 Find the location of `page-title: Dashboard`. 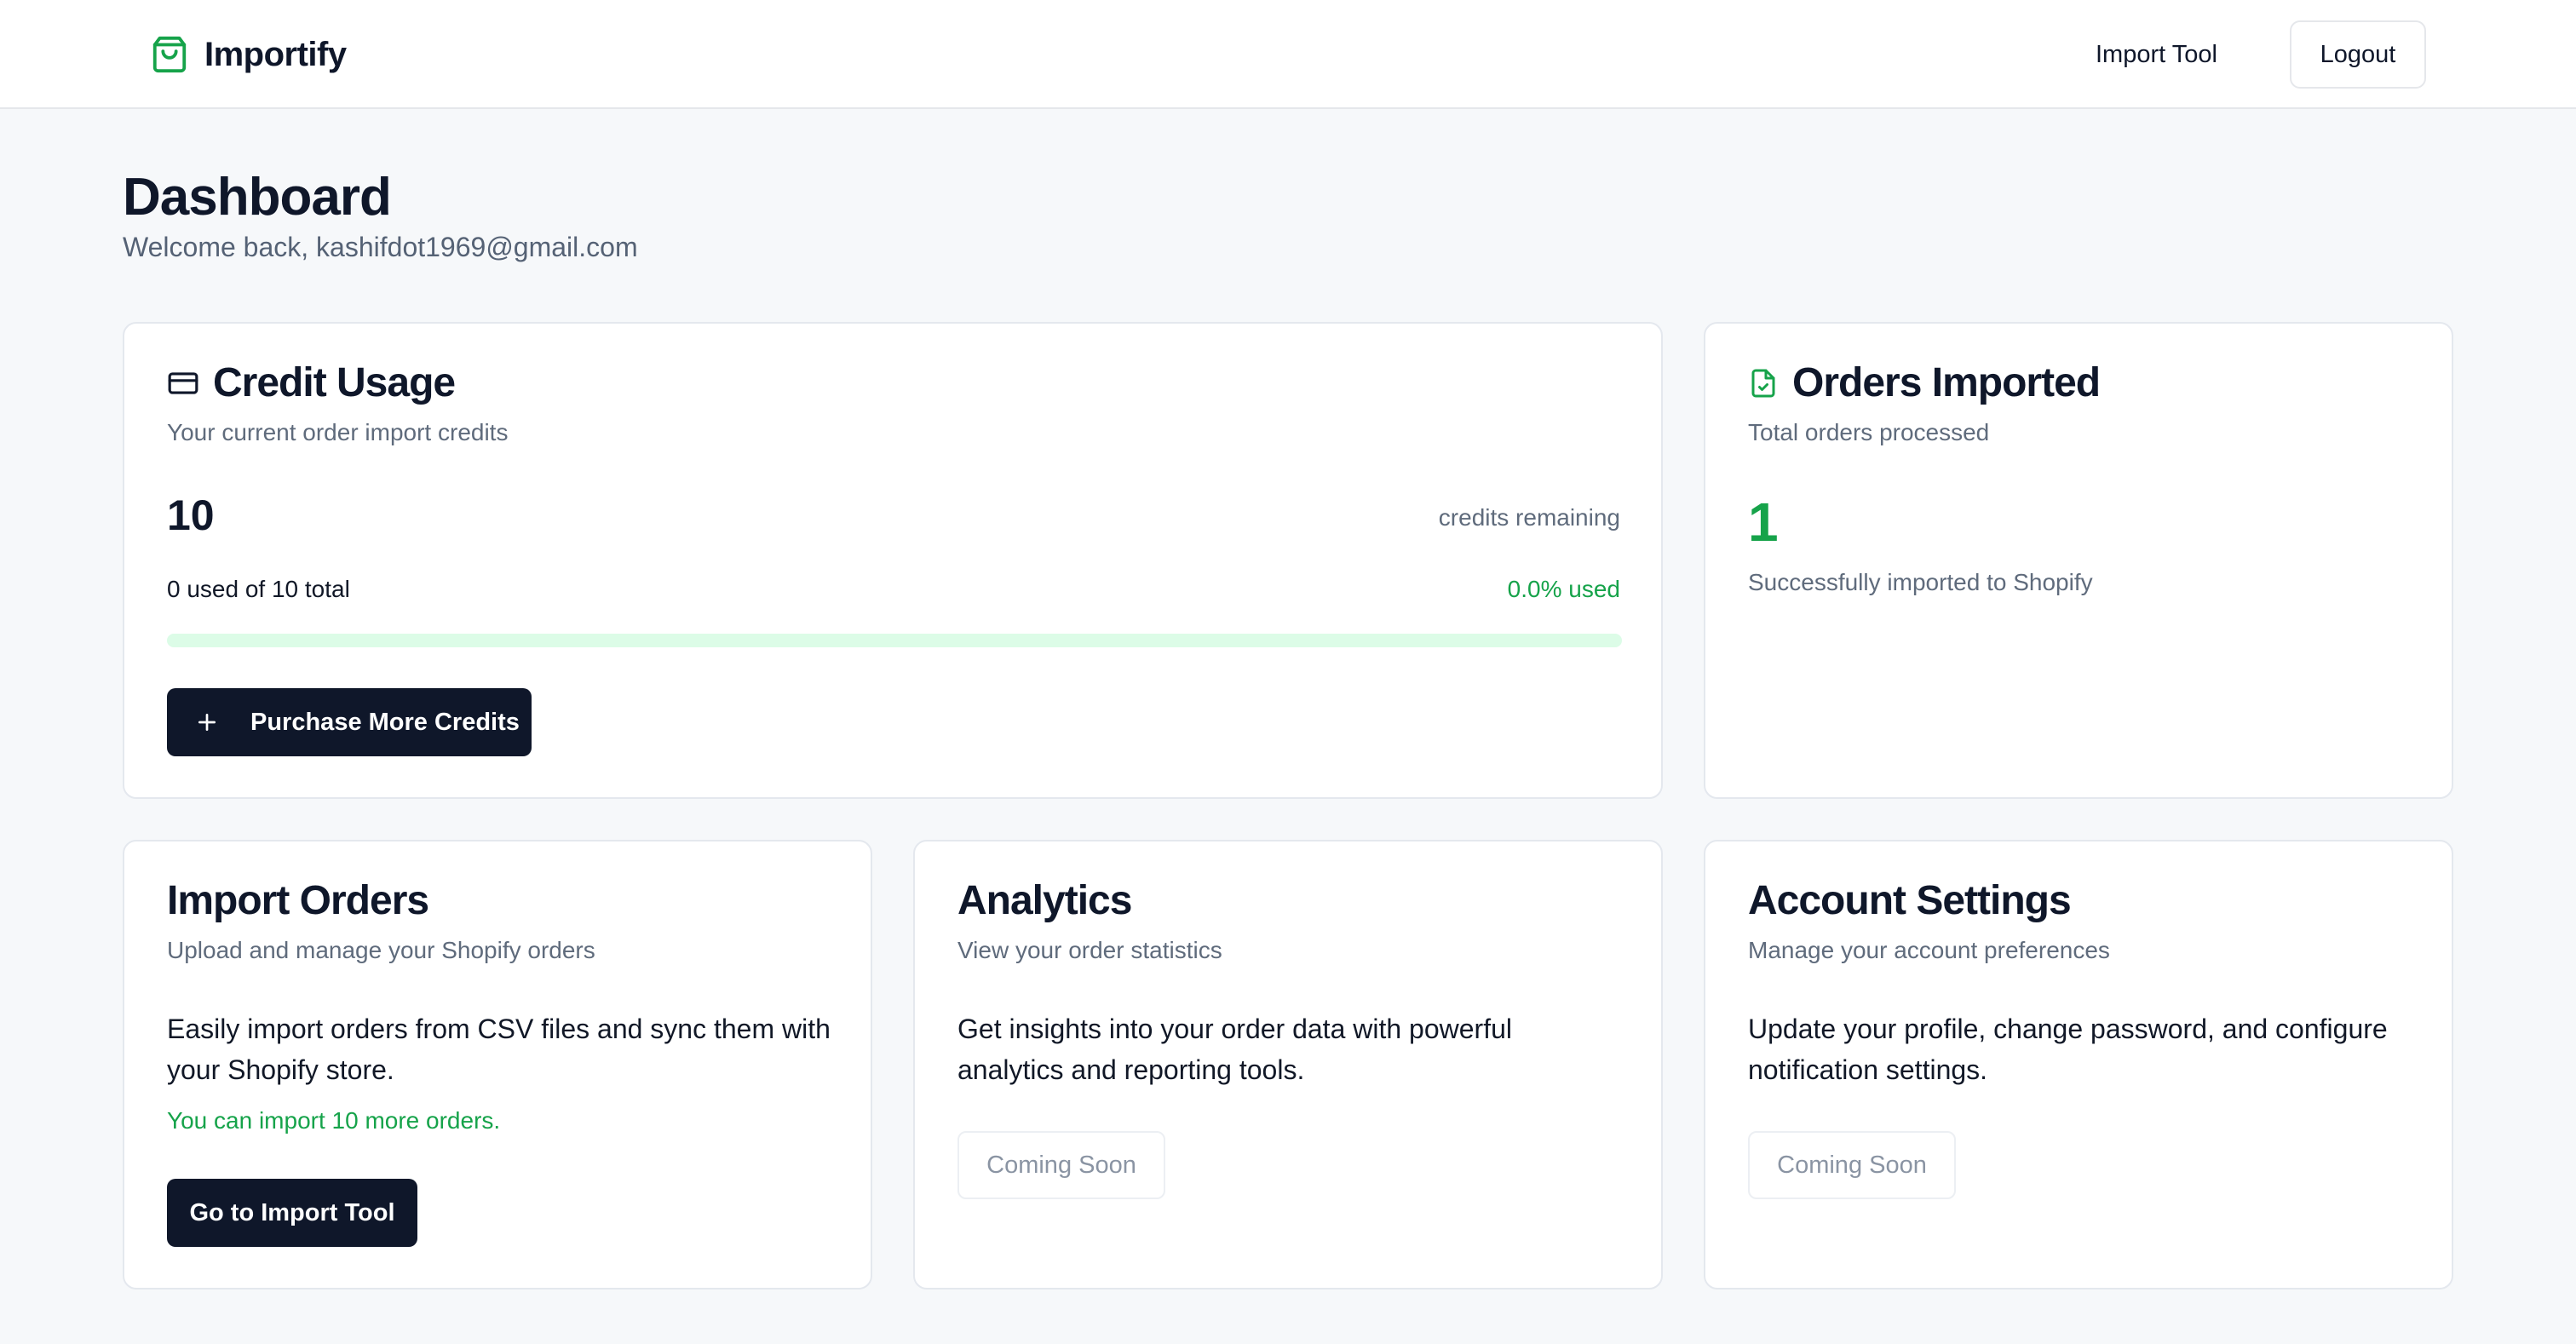

page-title: Dashboard is located at coordinates (257, 197).